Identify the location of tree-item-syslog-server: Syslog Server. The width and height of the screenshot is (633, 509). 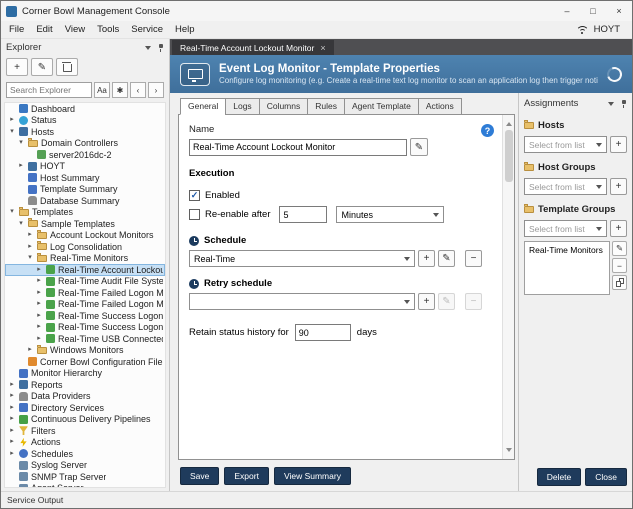
(85, 466).